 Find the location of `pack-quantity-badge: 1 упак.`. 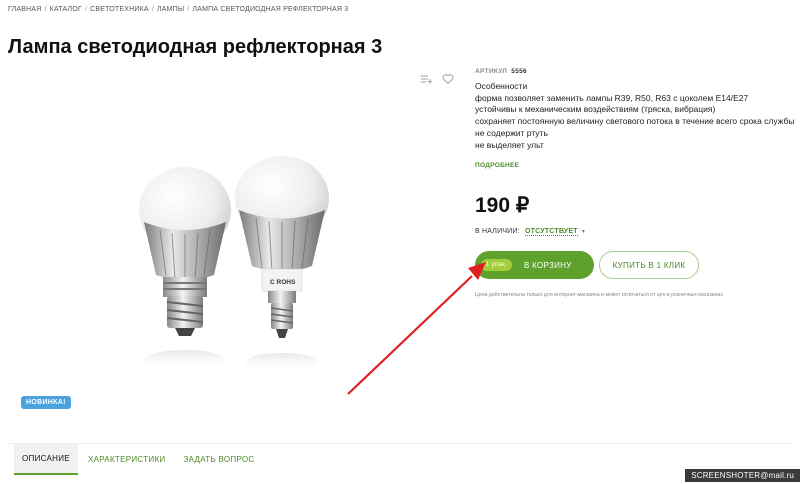

pack-quantity-badge: 1 упак. is located at coordinates (496, 265).